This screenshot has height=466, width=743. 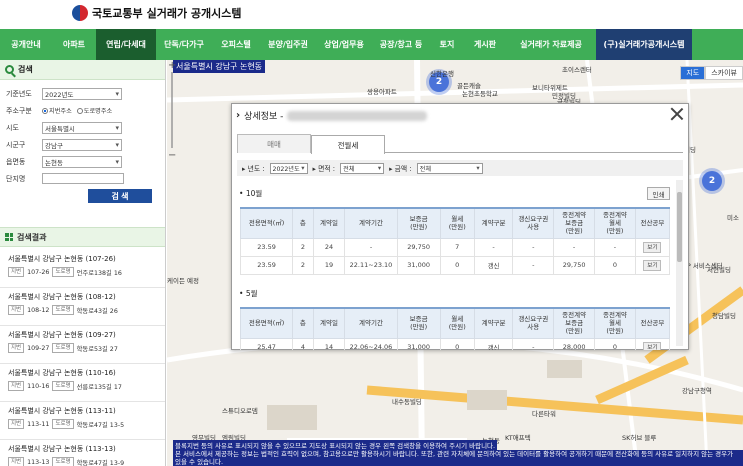 What do you see at coordinates (83, 178) in the screenshot?
I see `complex-input` at bounding box center [83, 178].